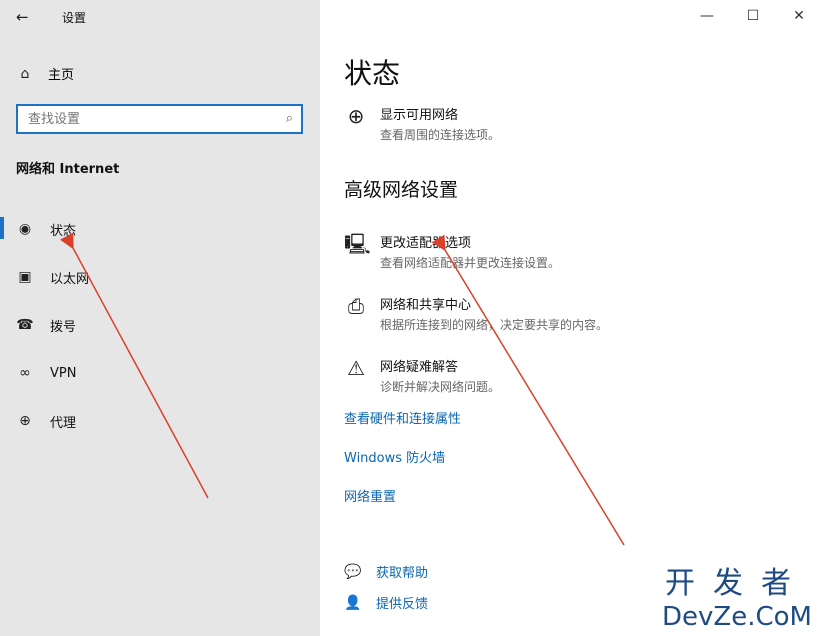  Describe the element at coordinates (402, 604) in the screenshot. I see `help-label: 提供反馈` at that location.